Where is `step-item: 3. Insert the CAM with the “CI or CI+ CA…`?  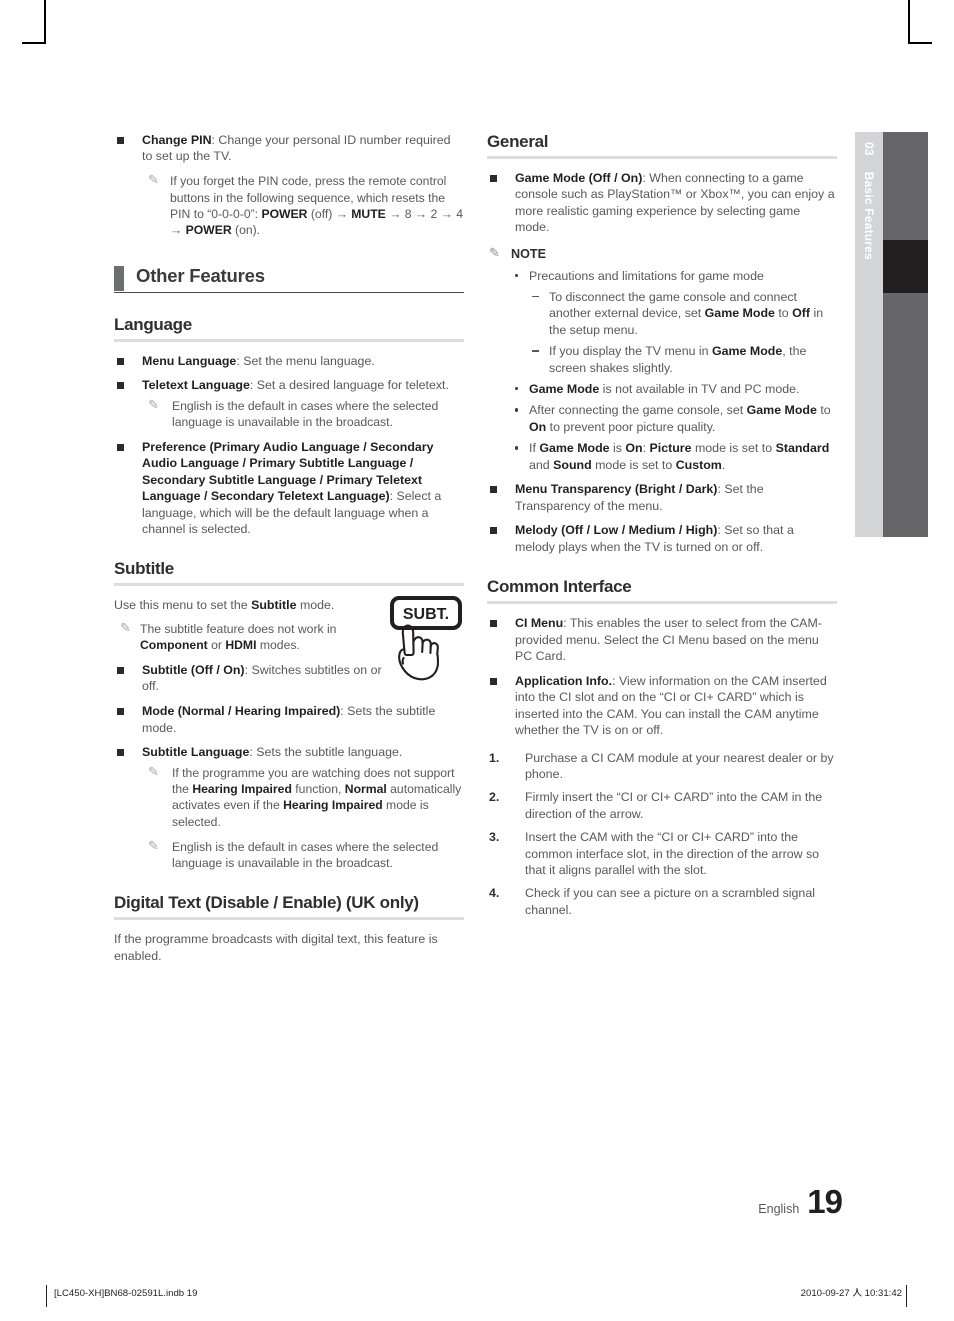
step-item: 3. Insert the CAM with the “CI or CI+ CA… is located at coordinates (662, 853).